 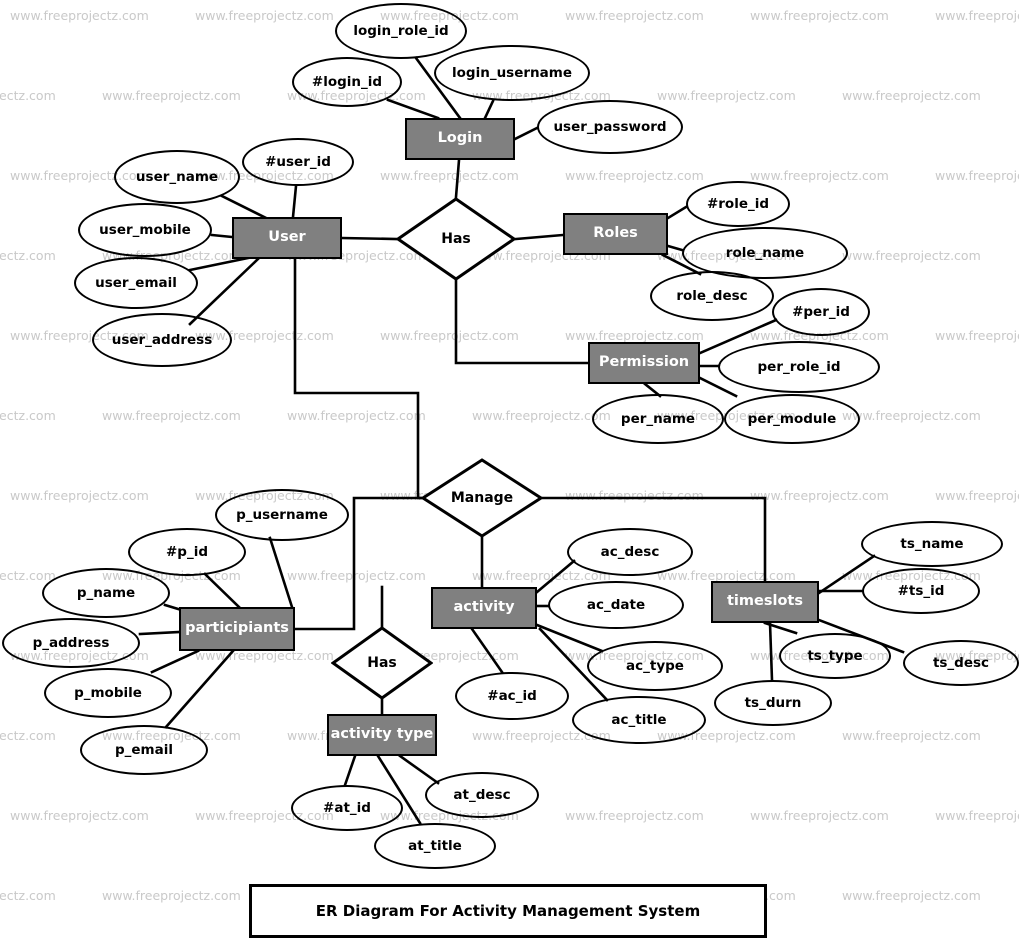 I want to click on attribute-user_mobile: user_mobile, so click(x=145, y=230).